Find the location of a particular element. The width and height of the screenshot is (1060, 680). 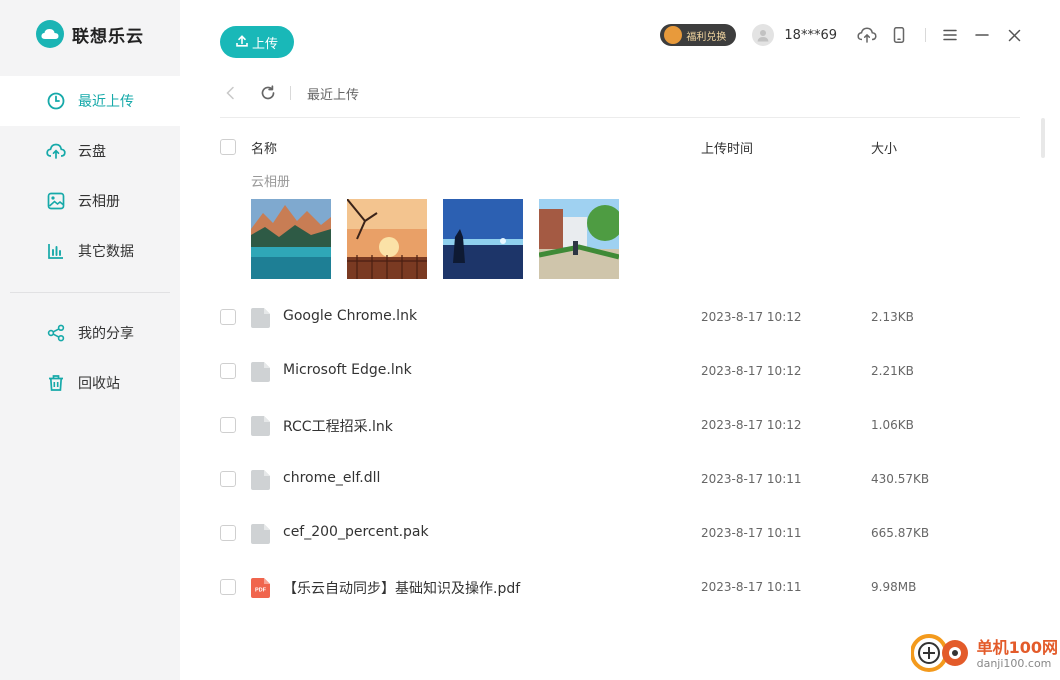

file-name: cef_200_percent.pak is located at coordinates (356, 532).